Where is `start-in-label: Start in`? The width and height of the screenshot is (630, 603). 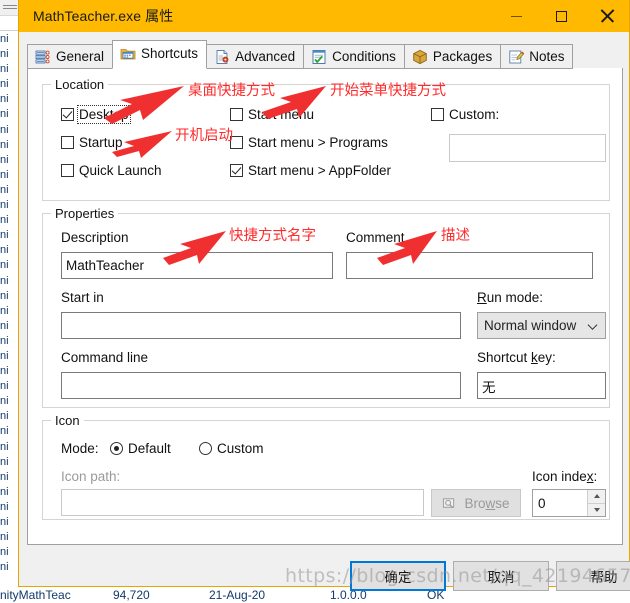 start-in-label: Start in is located at coordinates (82, 297).